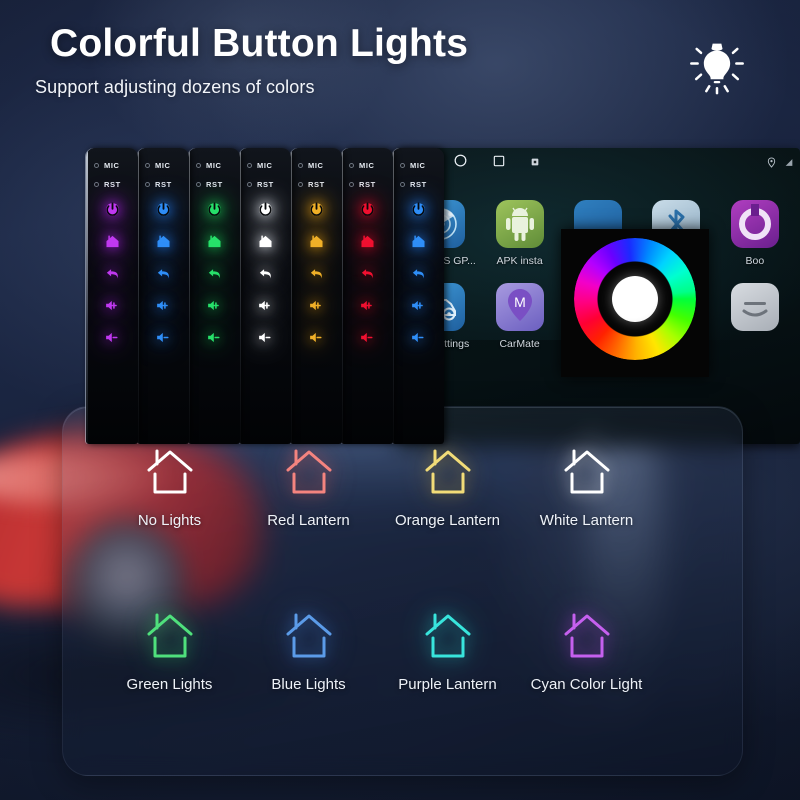 This screenshot has width=800, height=800. I want to click on lantern-option-white-lantern: White Lantern, so click(586, 488).